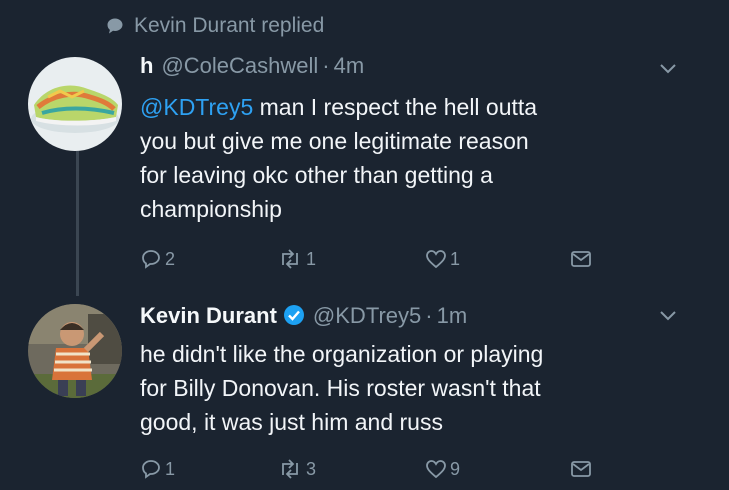 The height and width of the screenshot is (490, 729). I want to click on like-button: 9, so click(442, 469).